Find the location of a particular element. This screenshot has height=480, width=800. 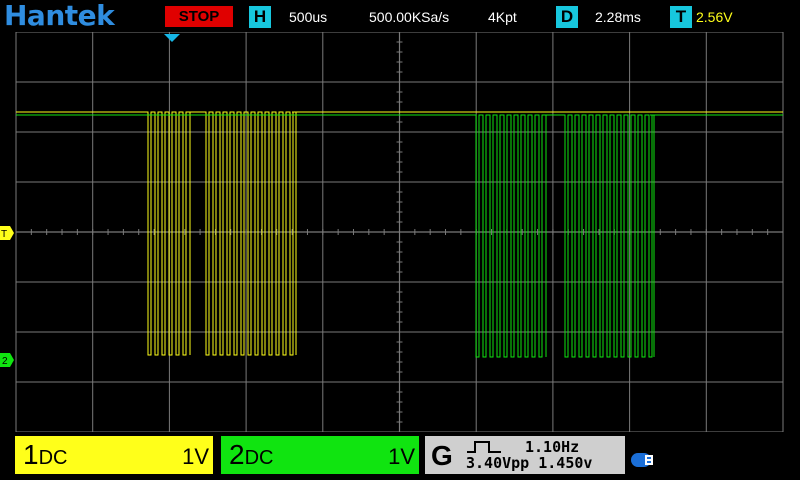

delay-label: D is located at coordinates (567, 17).